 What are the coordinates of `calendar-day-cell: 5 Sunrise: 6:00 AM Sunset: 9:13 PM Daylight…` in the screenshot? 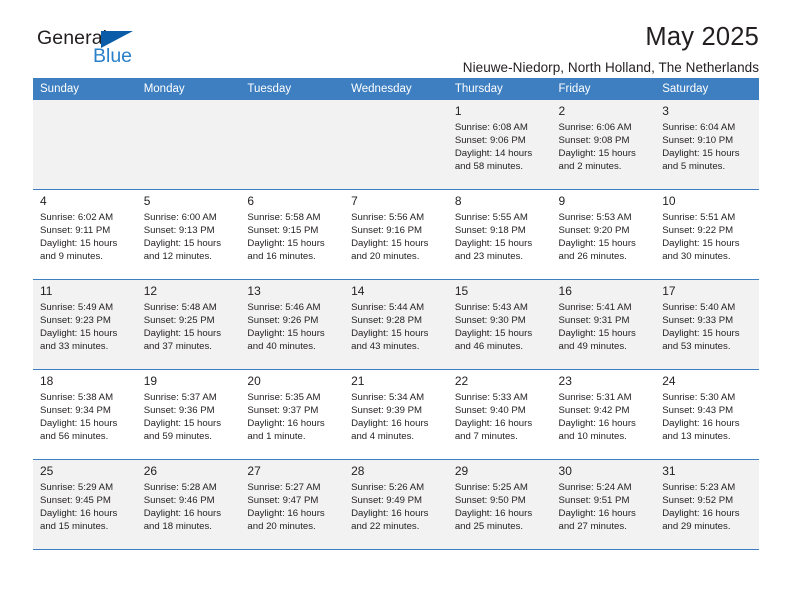 It's located at (188, 234).